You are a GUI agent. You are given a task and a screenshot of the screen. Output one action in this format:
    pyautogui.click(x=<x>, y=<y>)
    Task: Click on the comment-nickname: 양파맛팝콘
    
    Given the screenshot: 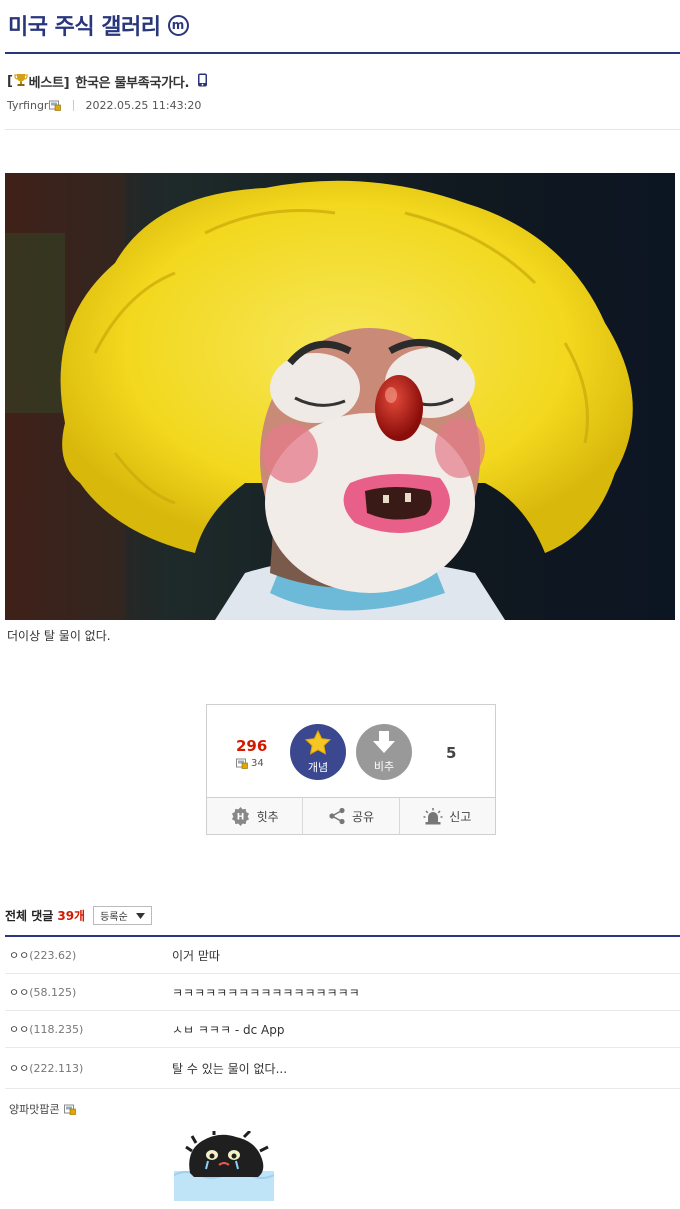 What is the action you would take?
    pyautogui.click(x=42, y=1109)
    